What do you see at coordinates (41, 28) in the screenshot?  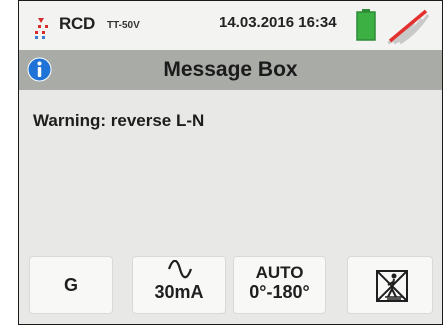 I see `rcd-icon` at bounding box center [41, 28].